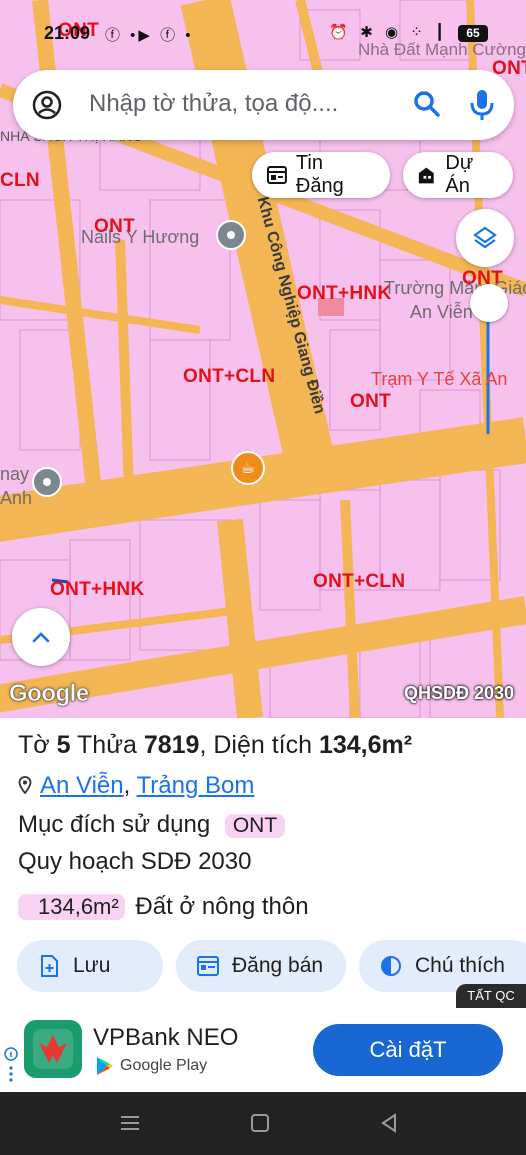 This screenshot has width=526, height=1155. Describe the element at coordinates (196, 785) in the screenshot. I see `district-link: Trảng Bom` at that location.